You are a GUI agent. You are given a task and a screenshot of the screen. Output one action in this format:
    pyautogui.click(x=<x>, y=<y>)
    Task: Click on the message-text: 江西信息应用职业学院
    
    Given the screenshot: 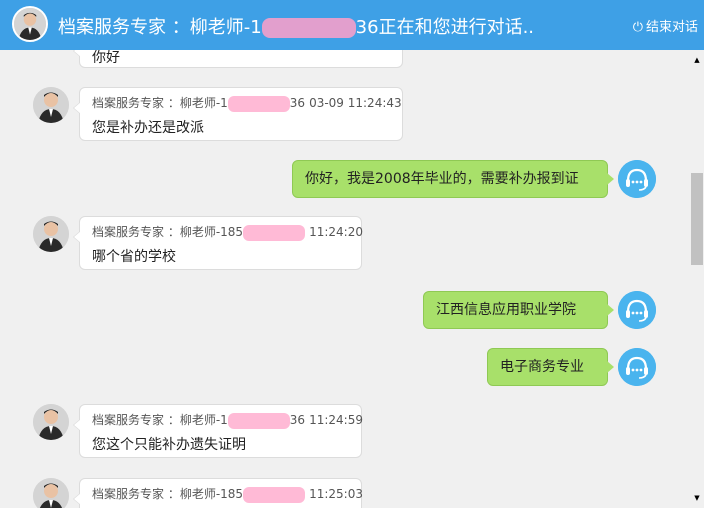 What is the action you would take?
    pyautogui.click(x=506, y=310)
    